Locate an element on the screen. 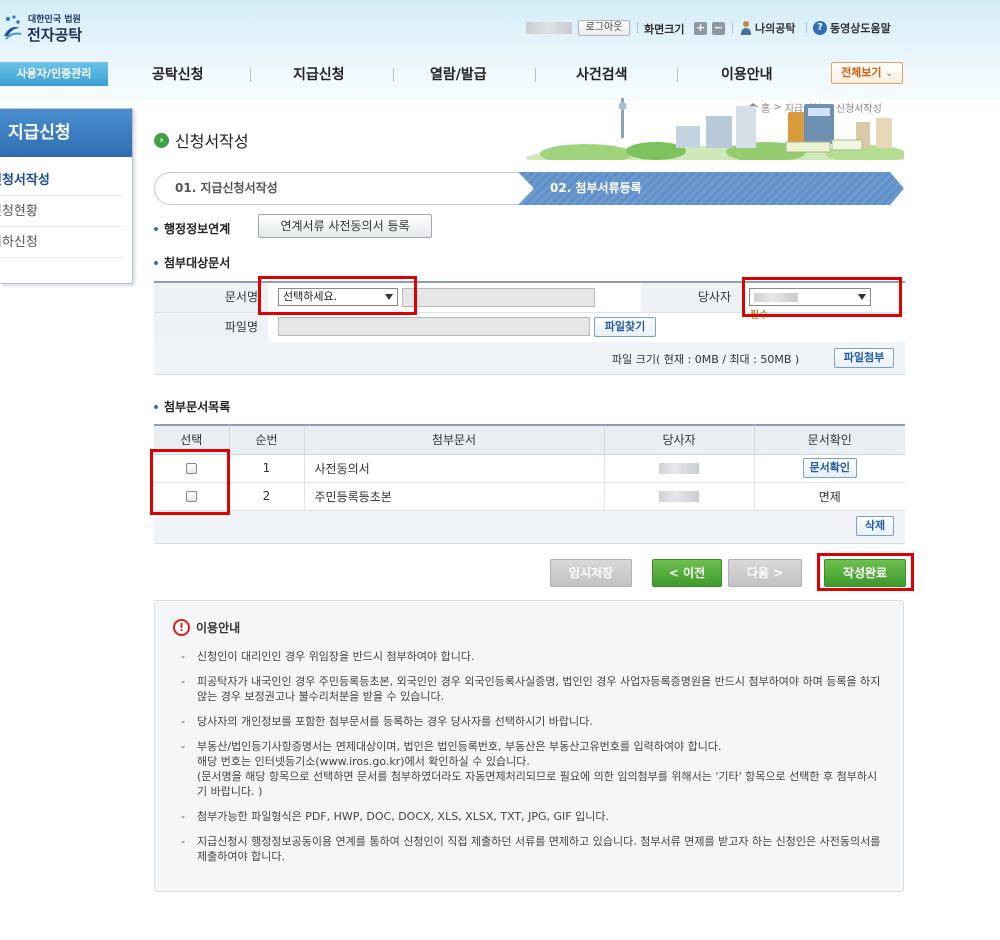 The height and width of the screenshot is (940, 1000). notice-title: ! 이용안내 is located at coordinates (206, 627).